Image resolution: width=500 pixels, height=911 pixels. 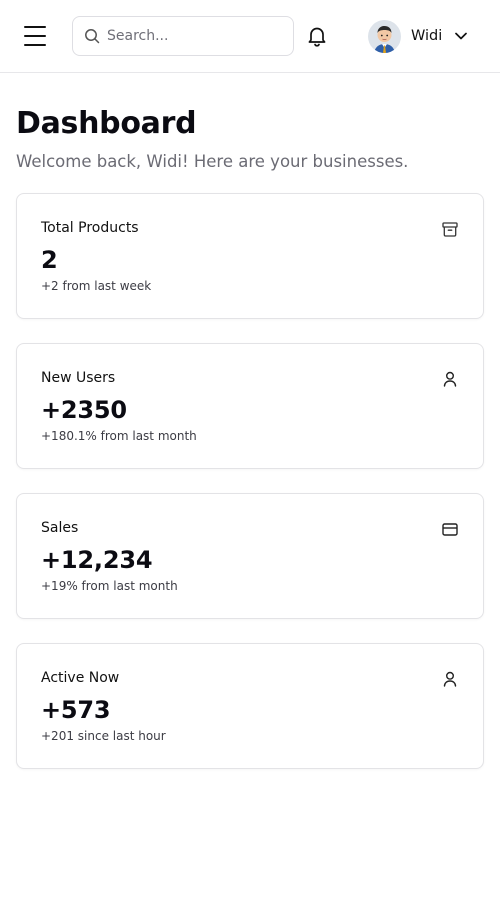 I want to click on user-menu: Widi, so click(x=418, y=36).